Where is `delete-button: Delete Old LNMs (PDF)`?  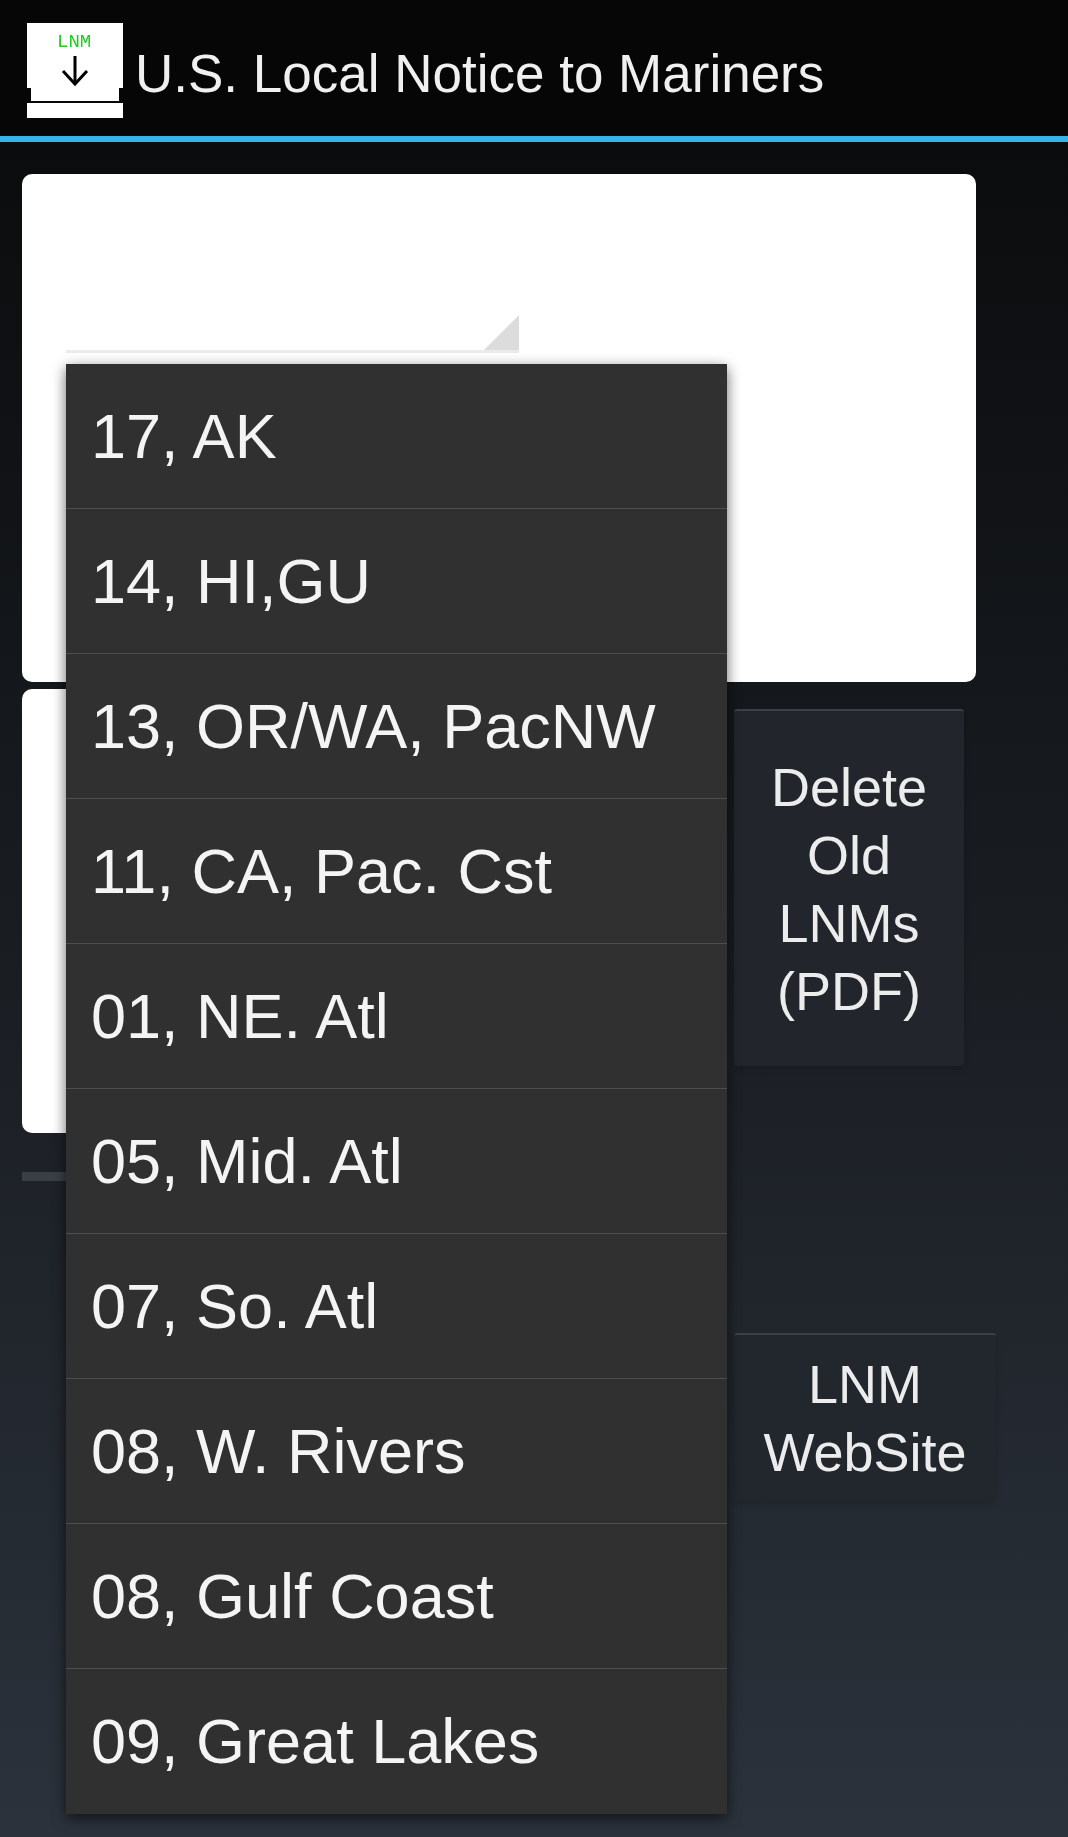 delete-button: Delete Old LNMs (PDF) is located at coordinates (849, 887).